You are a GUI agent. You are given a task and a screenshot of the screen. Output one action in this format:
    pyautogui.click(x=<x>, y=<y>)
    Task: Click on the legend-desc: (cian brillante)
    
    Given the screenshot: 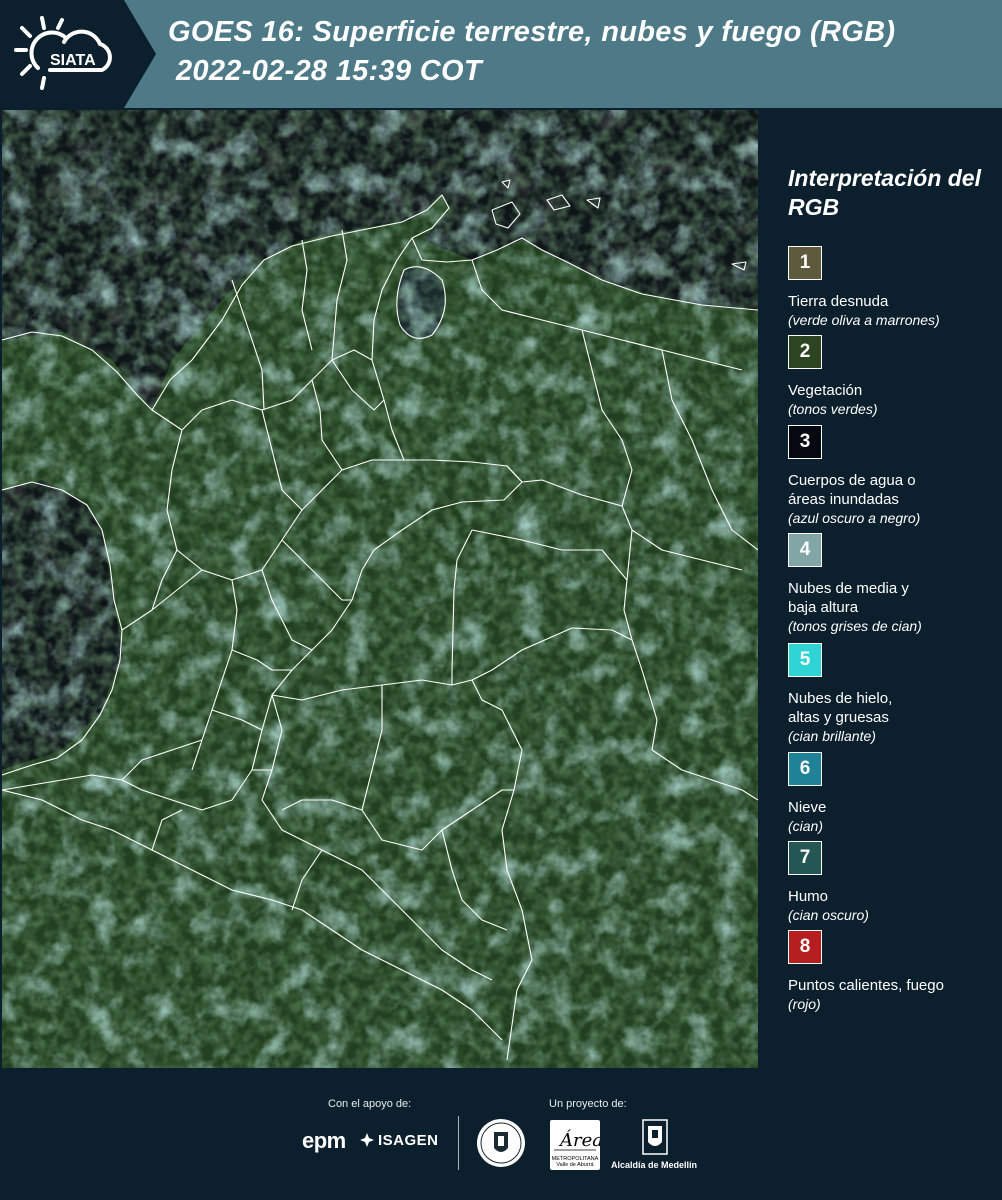 What is the action you would take?
    pyautogui.click(x=832, y=736)
    